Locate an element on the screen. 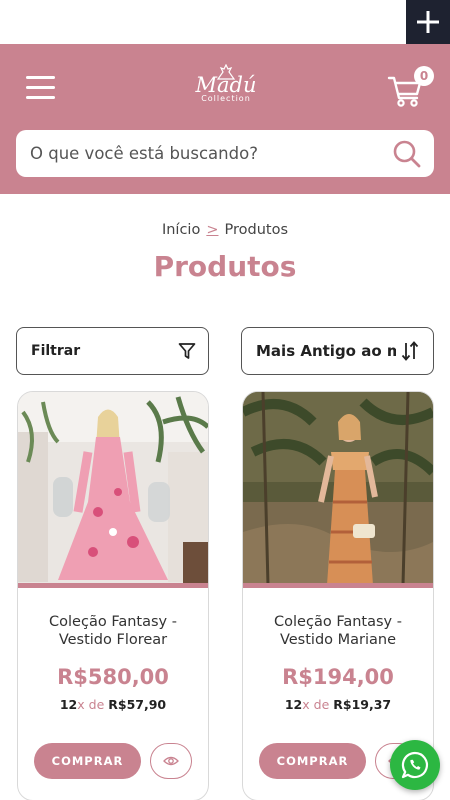 The width and height of the screenshot is (450, 800). top-bar is located at coordinates (225, 22).